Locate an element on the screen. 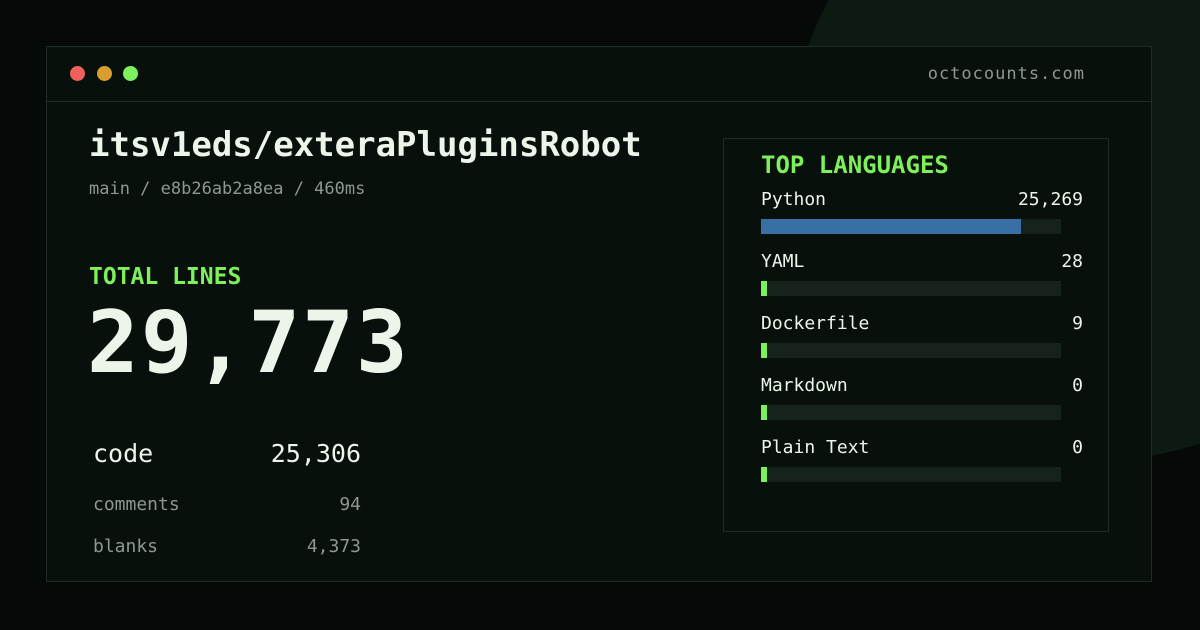  stat-code-value: 25,306 is located at coordinates (315, 453).